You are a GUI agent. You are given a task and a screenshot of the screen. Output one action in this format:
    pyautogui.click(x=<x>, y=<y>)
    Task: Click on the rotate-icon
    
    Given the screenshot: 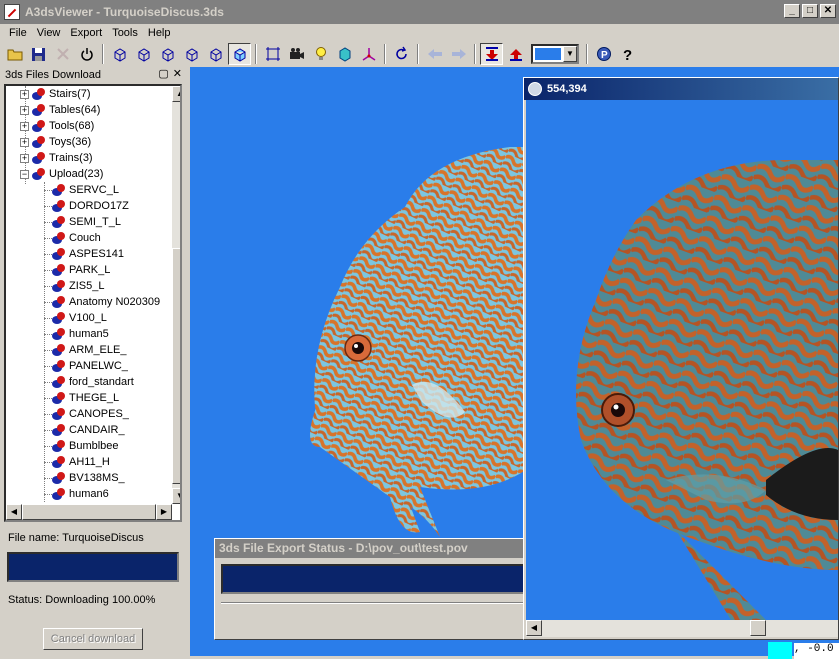 What is the action you would take?
    pyautogui.click(x=401, y=54)
    